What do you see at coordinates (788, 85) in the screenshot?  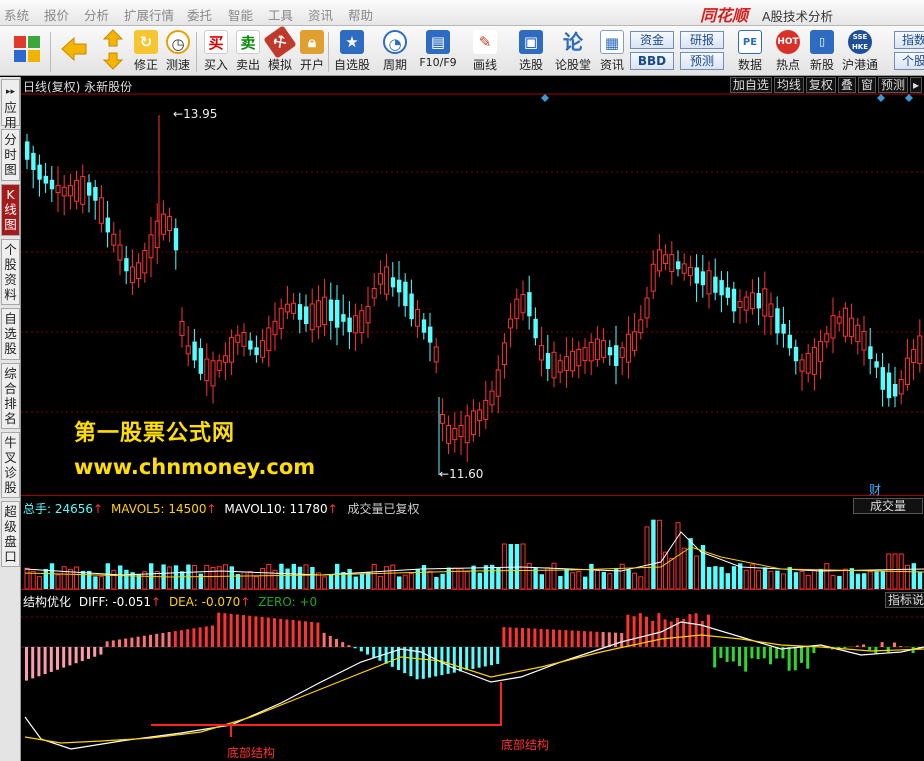 I see `ma-button: 均线` at bounding box center [788, 85].